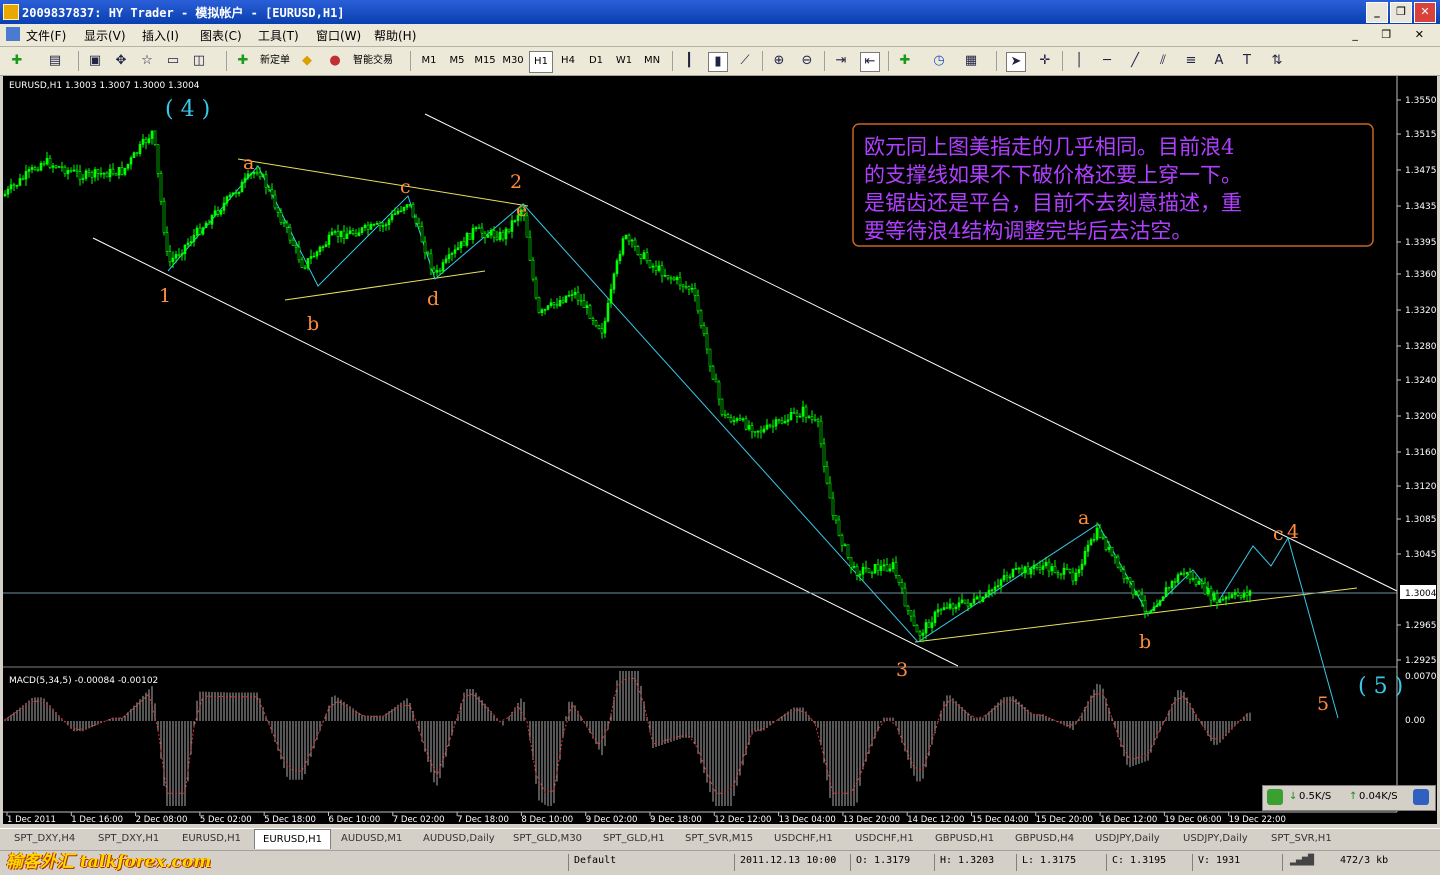  Describe the element at coordinates (1191, 61) in the screenshot. I see `fibonacci-icon: ≡` at that location.